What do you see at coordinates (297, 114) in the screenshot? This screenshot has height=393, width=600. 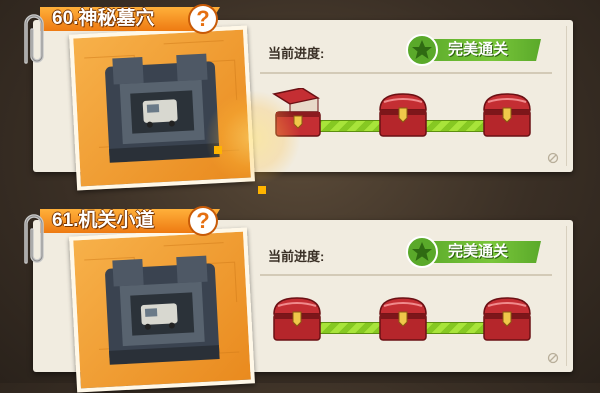 I see `open-chest-icon` at bounding box center [297, 114].